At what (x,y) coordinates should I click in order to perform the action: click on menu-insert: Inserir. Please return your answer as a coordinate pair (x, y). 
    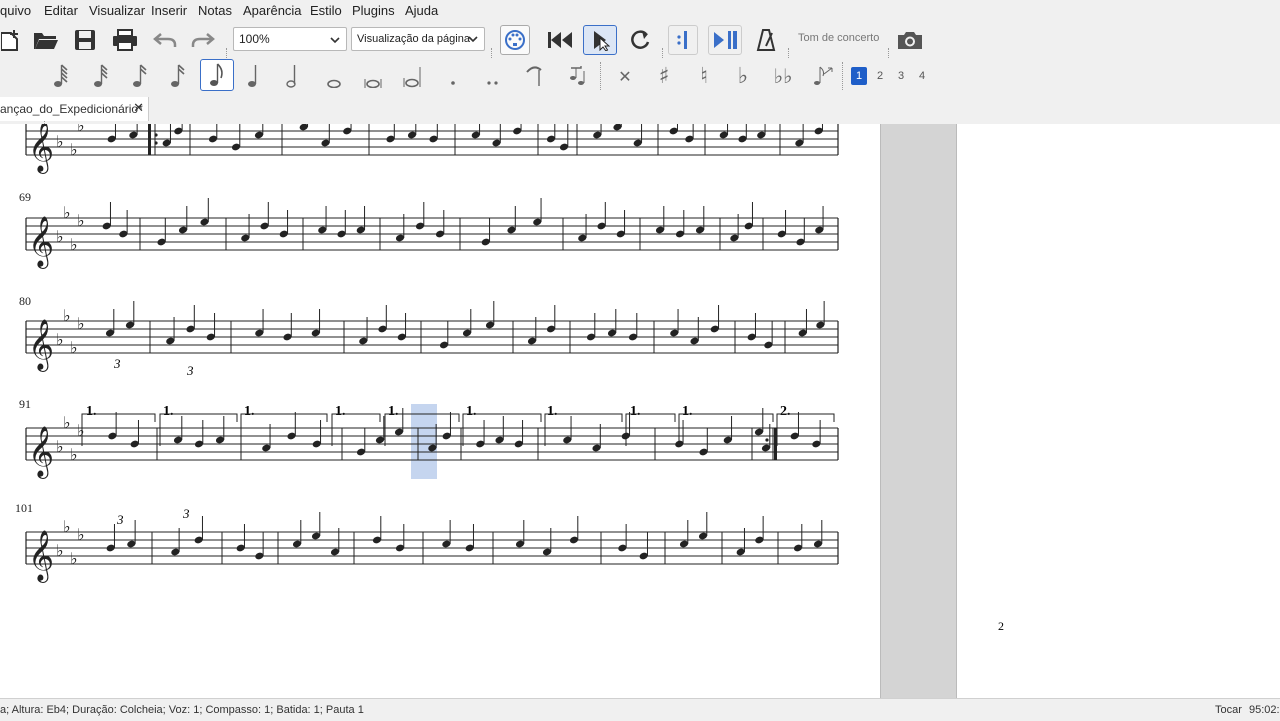
    Looking at the image, I should click on (169, 10).